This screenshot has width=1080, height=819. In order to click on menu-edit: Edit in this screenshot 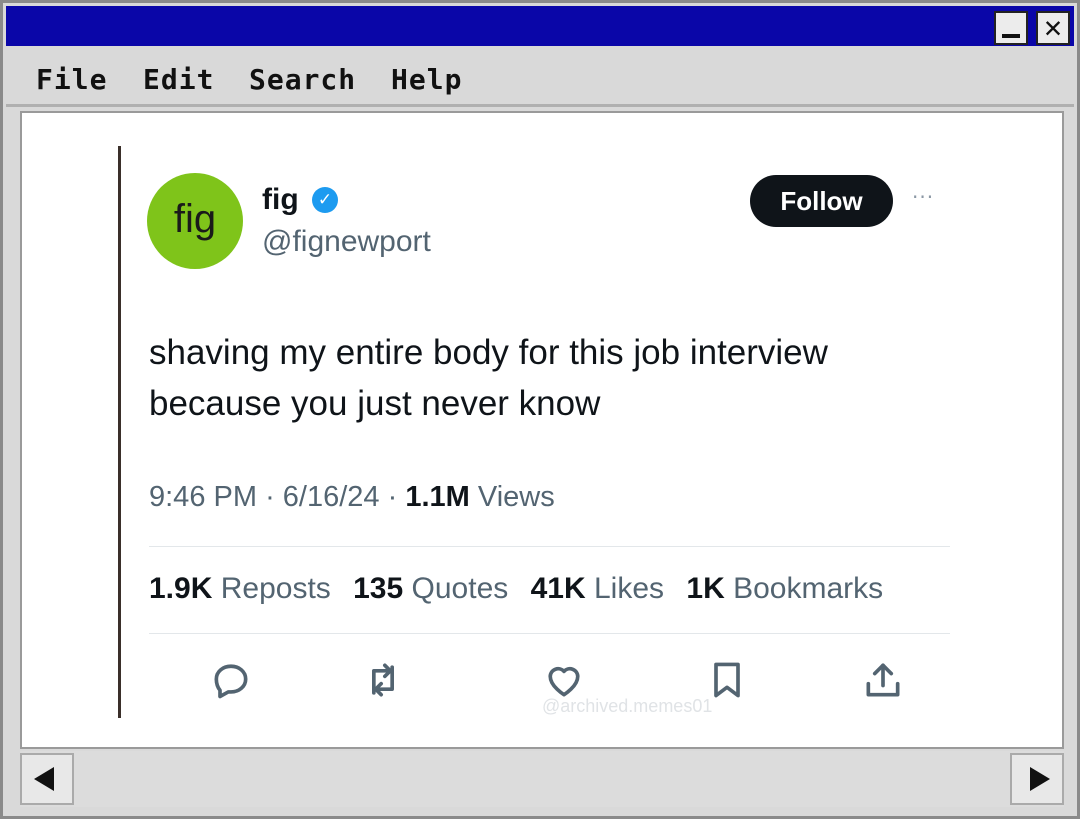, I will do `click(178, 79)`.